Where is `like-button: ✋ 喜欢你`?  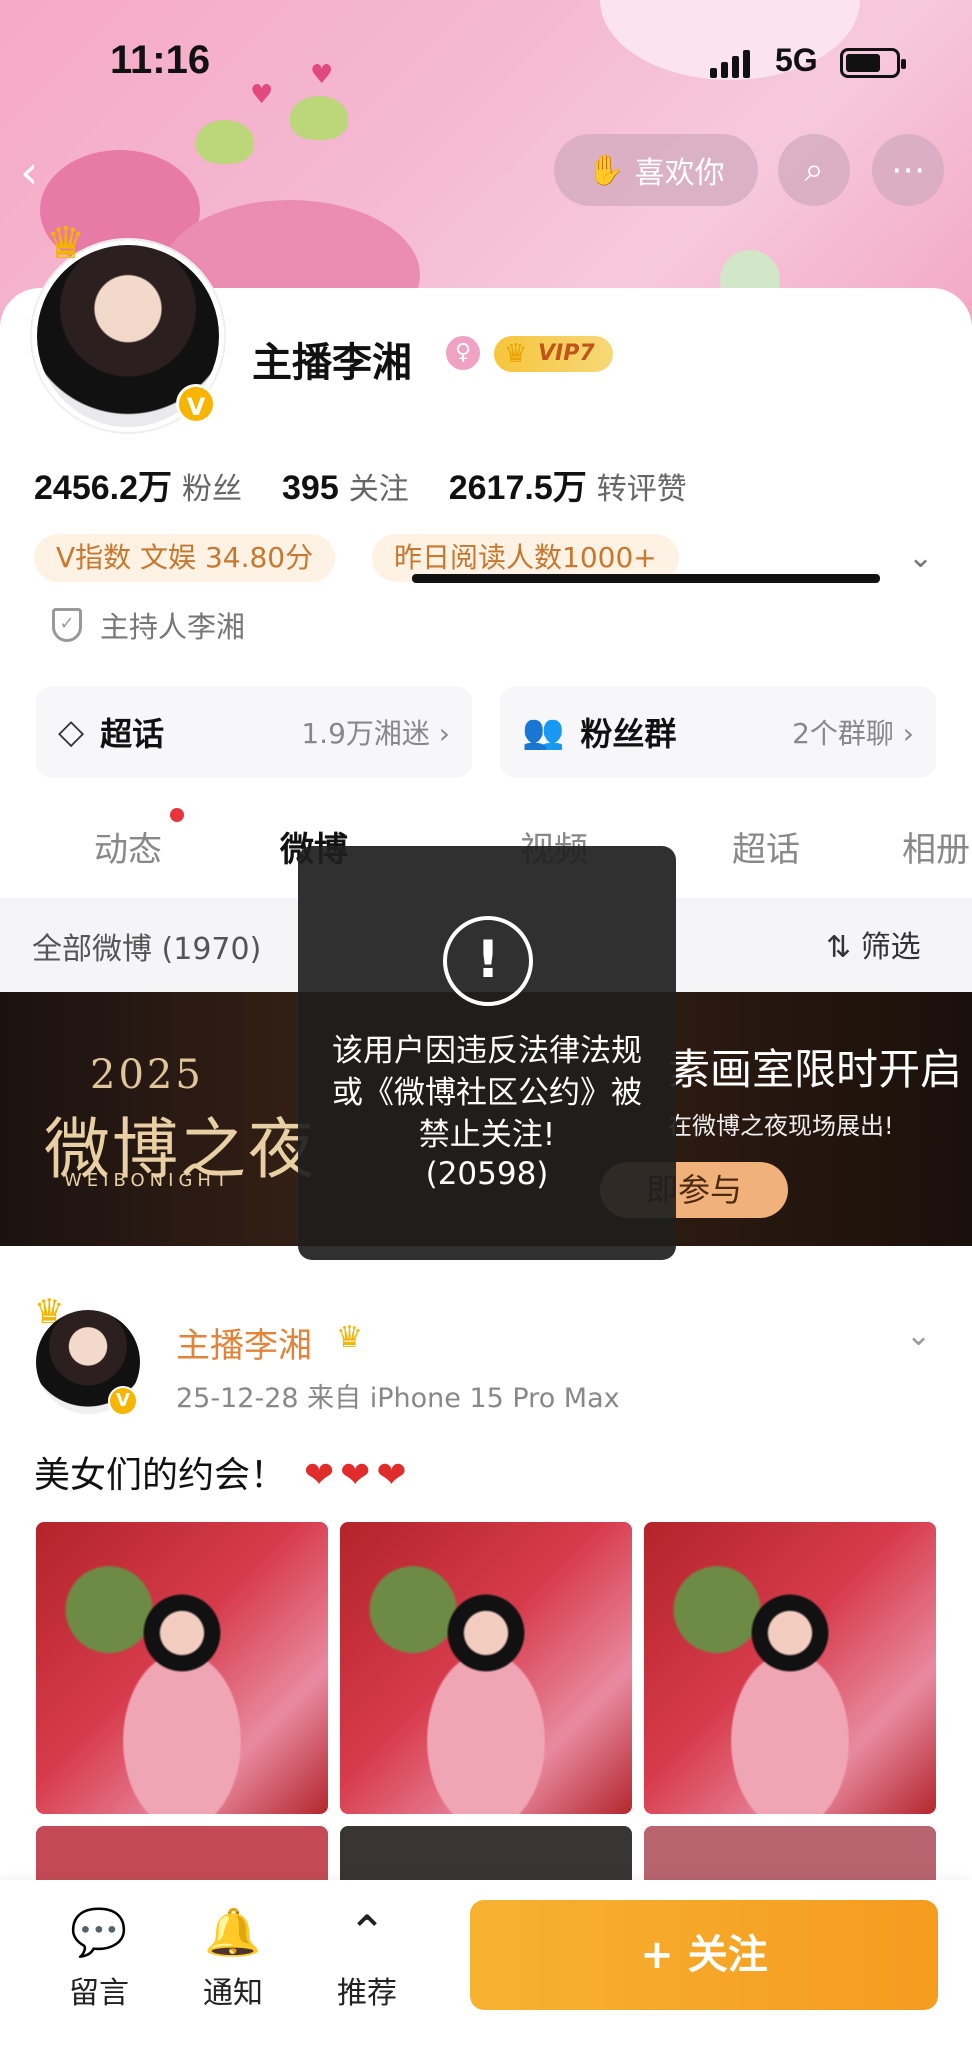
like-button: ✋ 喜欢你 is located at coordinates (656, 170).